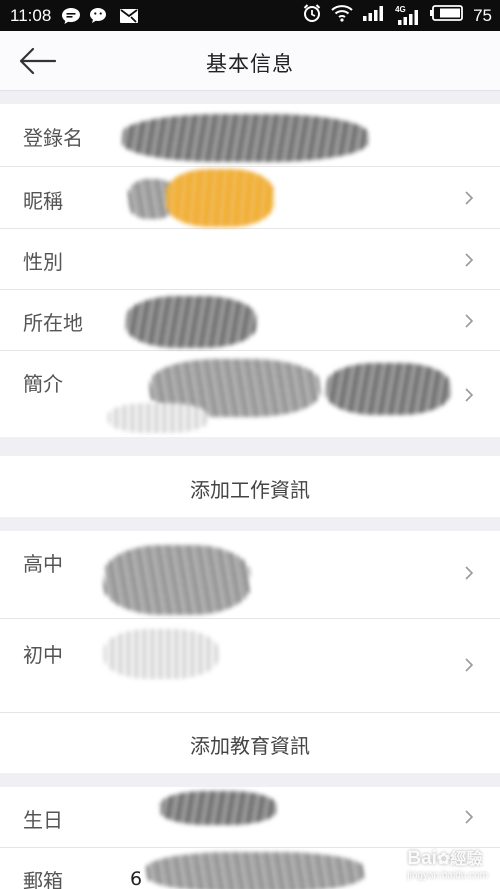  Describe the element at coordinates (43, 384) in the screenshot. I see `bio-label: 簡介` at that location.